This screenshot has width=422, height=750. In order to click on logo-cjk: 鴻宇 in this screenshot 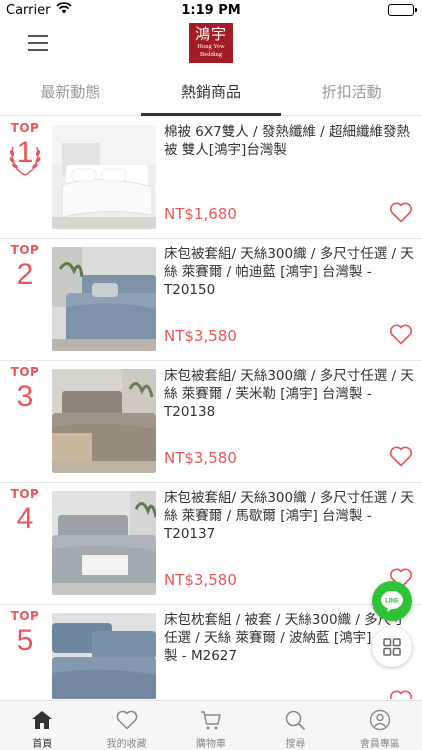, I will do `click(210, 34)`.